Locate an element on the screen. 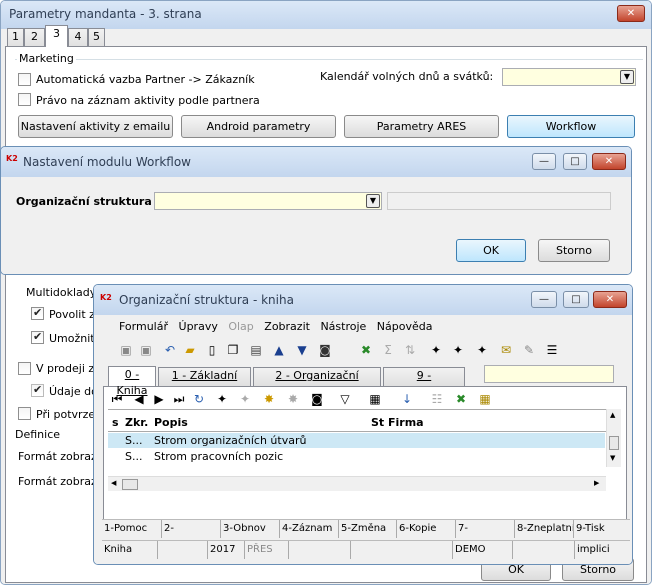  table-row: S... Strom organizačních útvarů is located at coordinates (356, 440).